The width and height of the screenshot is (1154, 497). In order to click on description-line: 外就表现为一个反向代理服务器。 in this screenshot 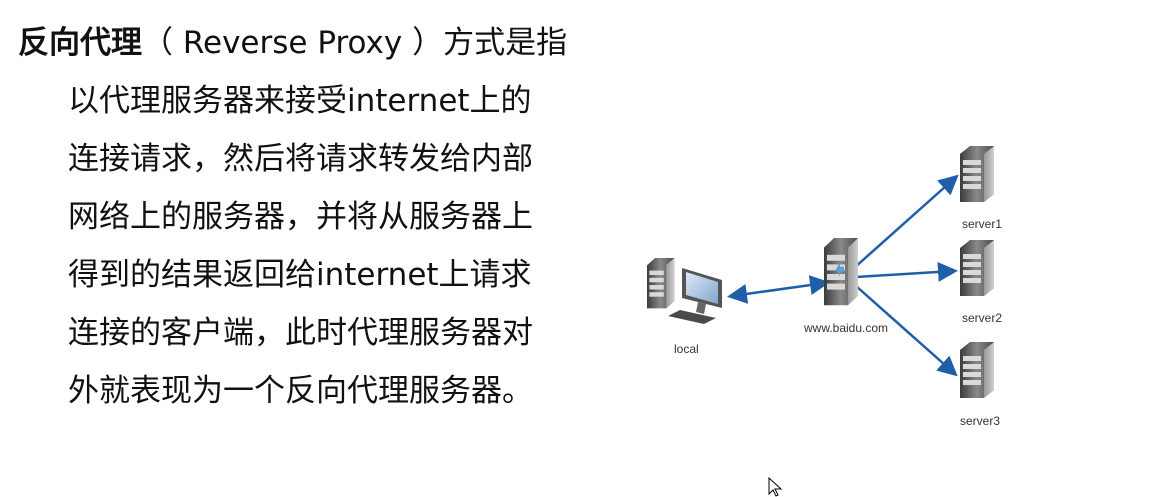, I will do `click(300, 391)`.